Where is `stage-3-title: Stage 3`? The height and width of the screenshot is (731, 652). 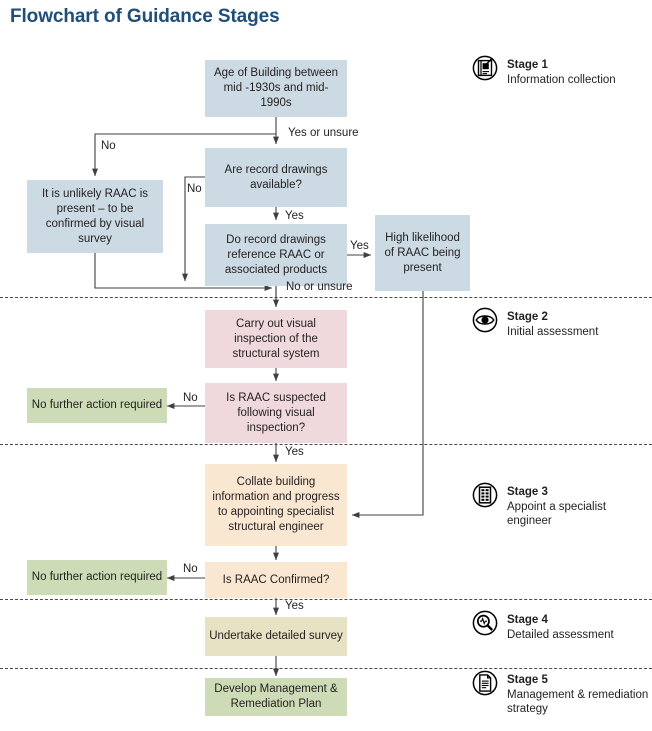 stage-3-title: Stage 3 is located at coordinates (527, 492).